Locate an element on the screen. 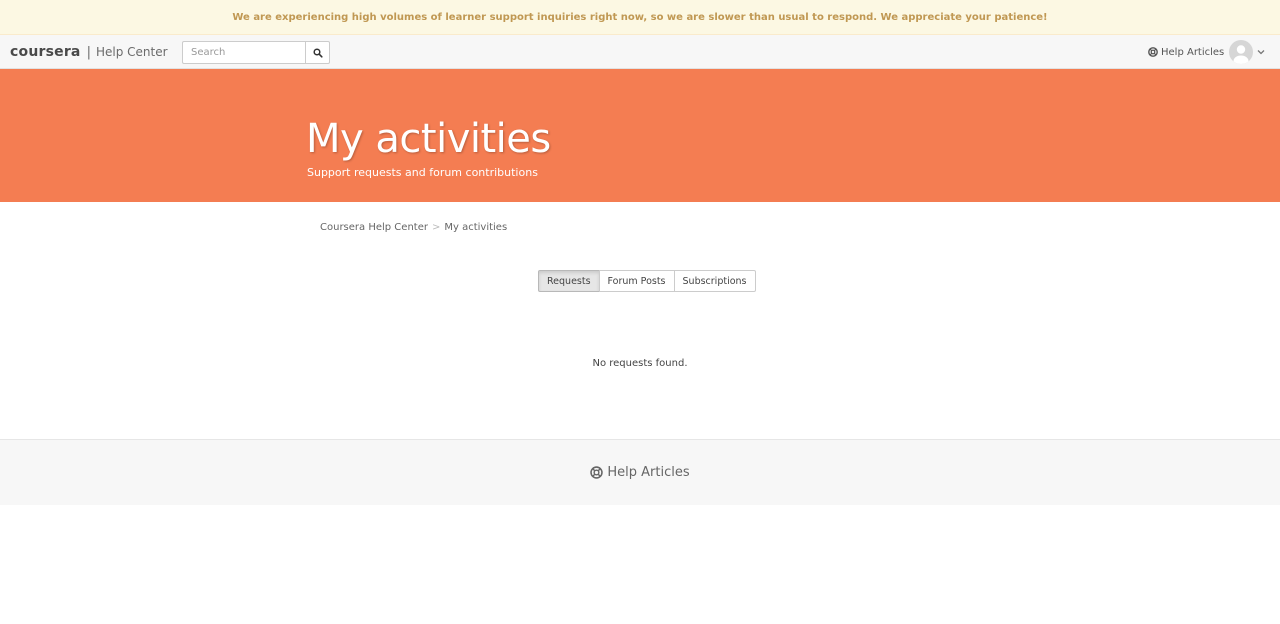 The image size is (1280, 624). coursera-logo: coursera is located at coordinates (45, 52).